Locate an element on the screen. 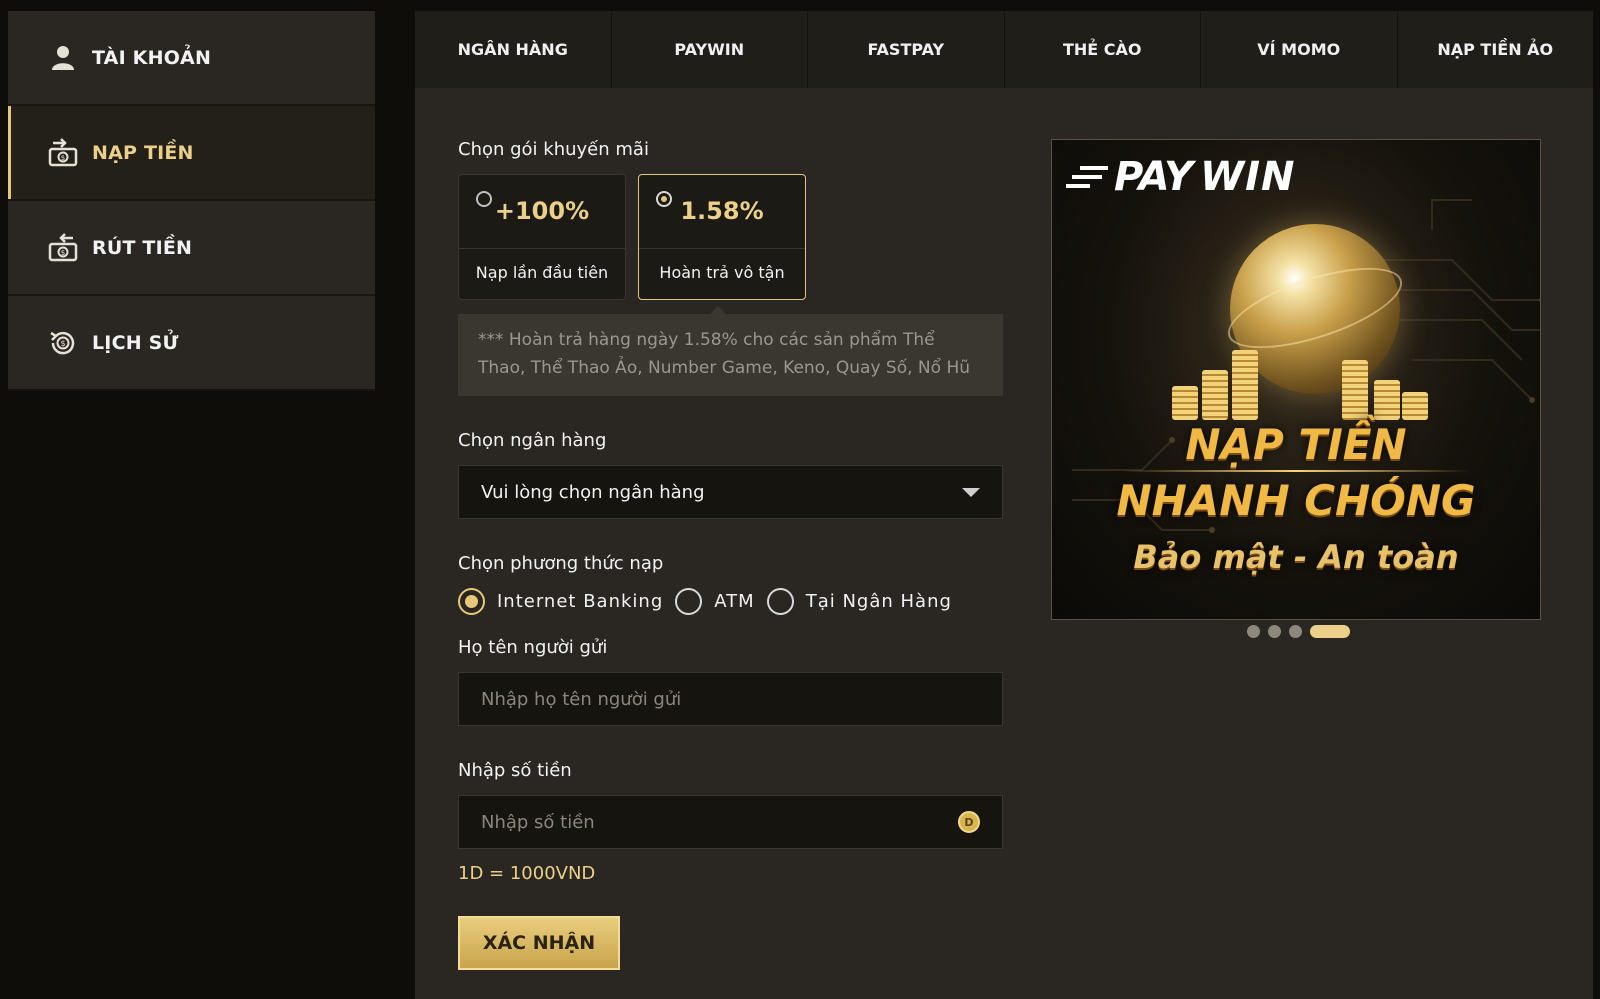 This screenshot has width=1600, height=999. promo-option-first-deposit: +100% Nạp lần đầu tiên is located at coordinates (542, 237).